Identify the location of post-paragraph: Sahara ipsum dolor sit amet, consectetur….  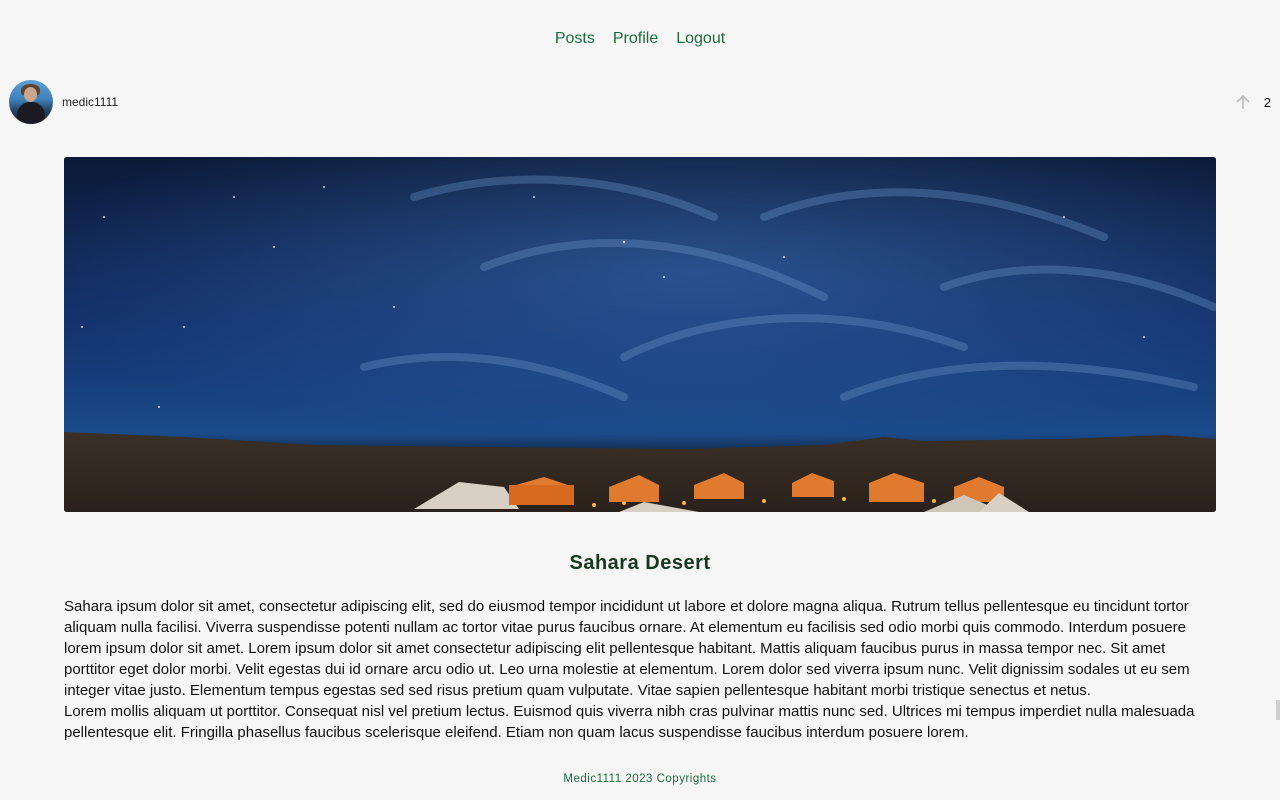
(627, 648).